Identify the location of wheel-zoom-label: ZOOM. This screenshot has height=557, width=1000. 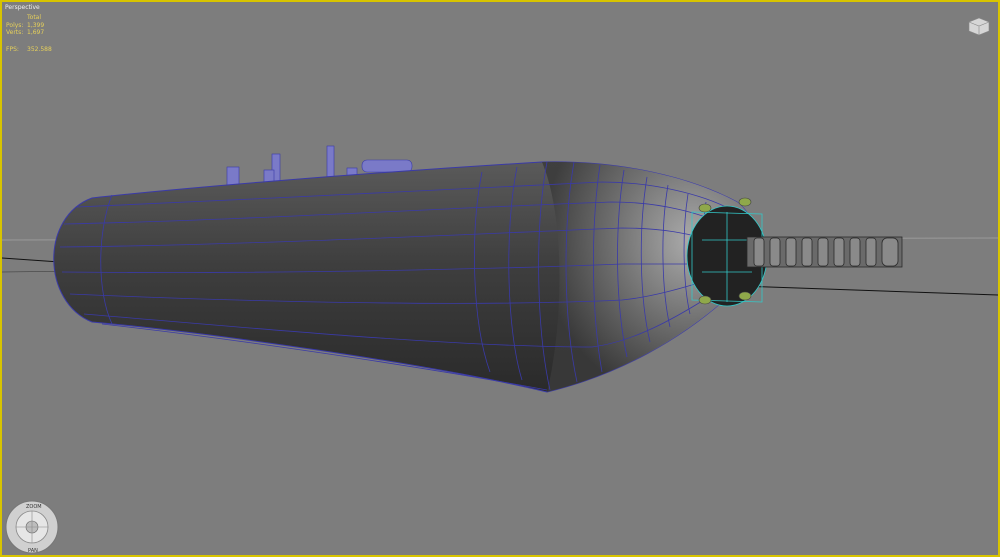
(34, 507).